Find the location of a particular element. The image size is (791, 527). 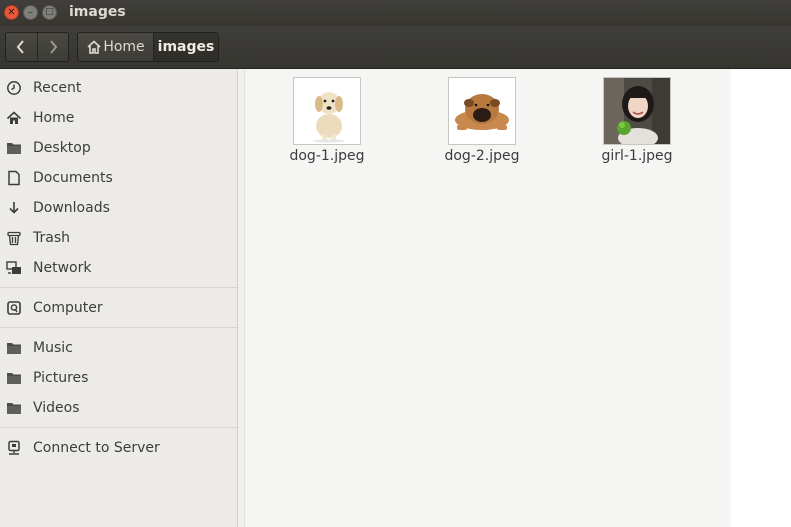

file-item: dog-1.jpeg is located at coordinates (327, 120).